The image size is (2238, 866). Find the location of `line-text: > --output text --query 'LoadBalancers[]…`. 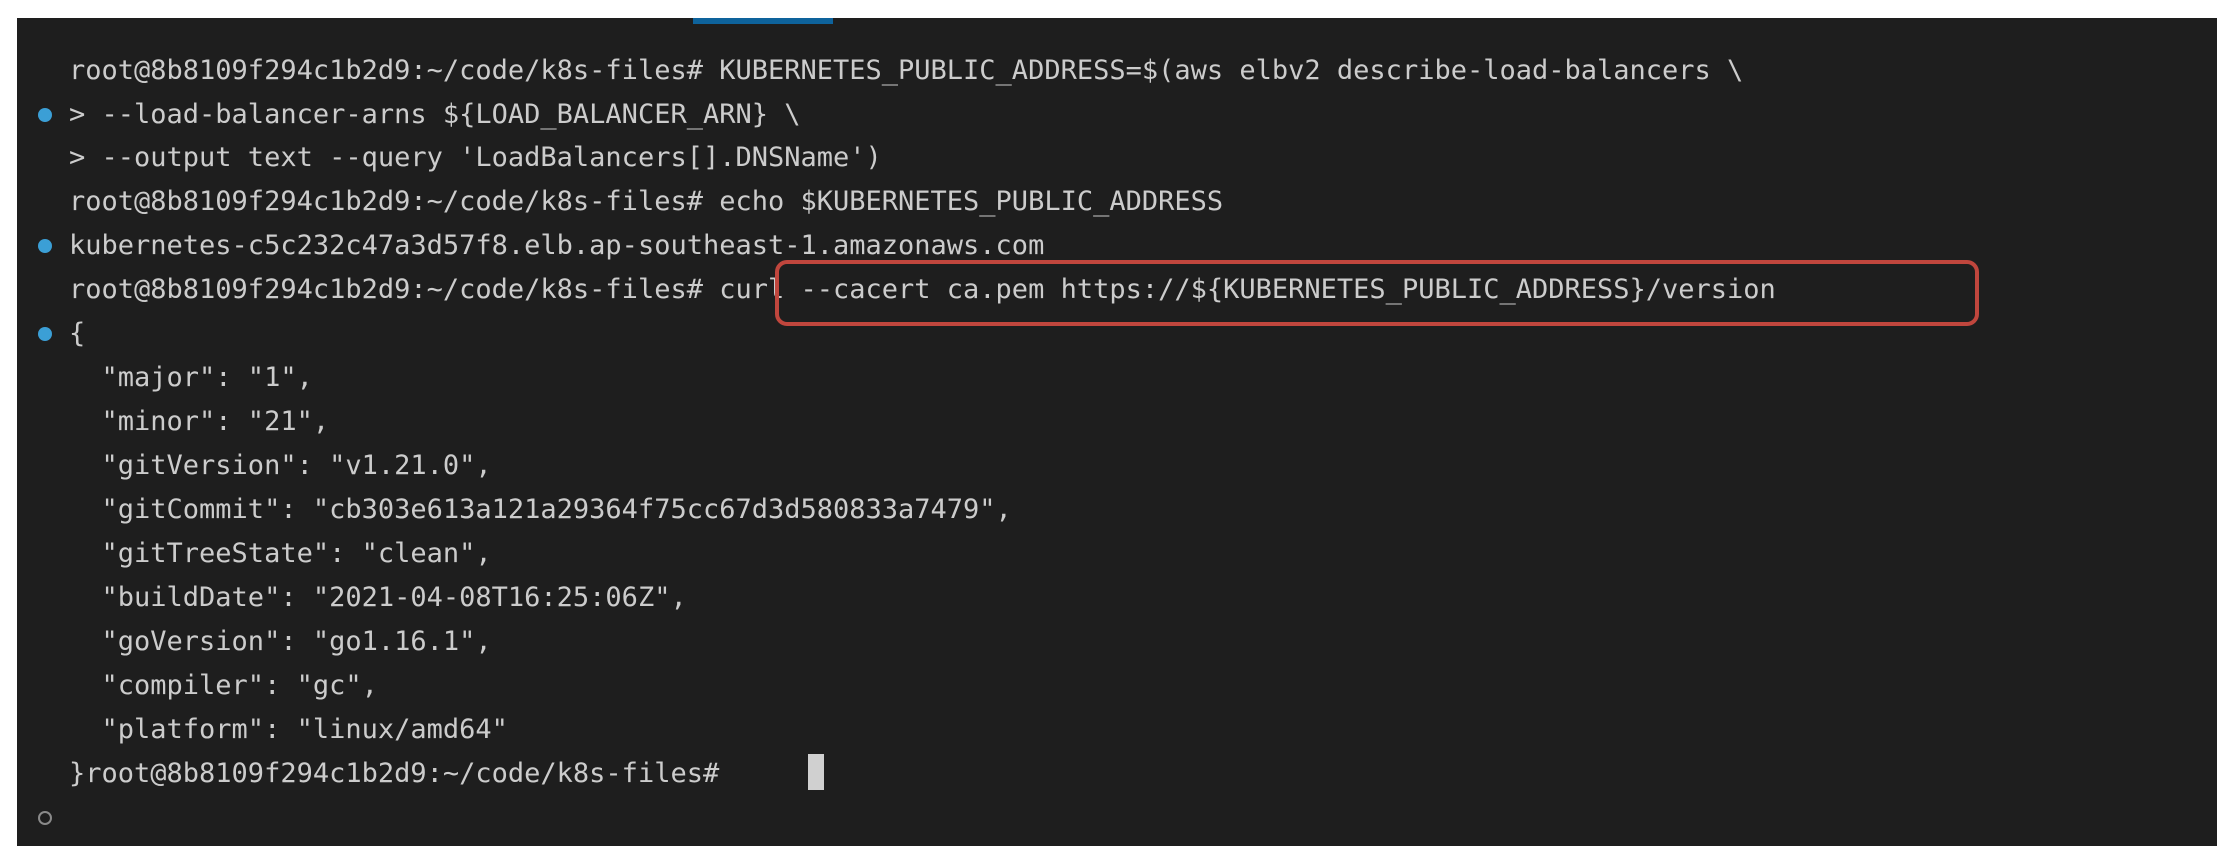

line-text: > --output text --query 'LoadBalancers[]… is located at coordinates (475, 157).